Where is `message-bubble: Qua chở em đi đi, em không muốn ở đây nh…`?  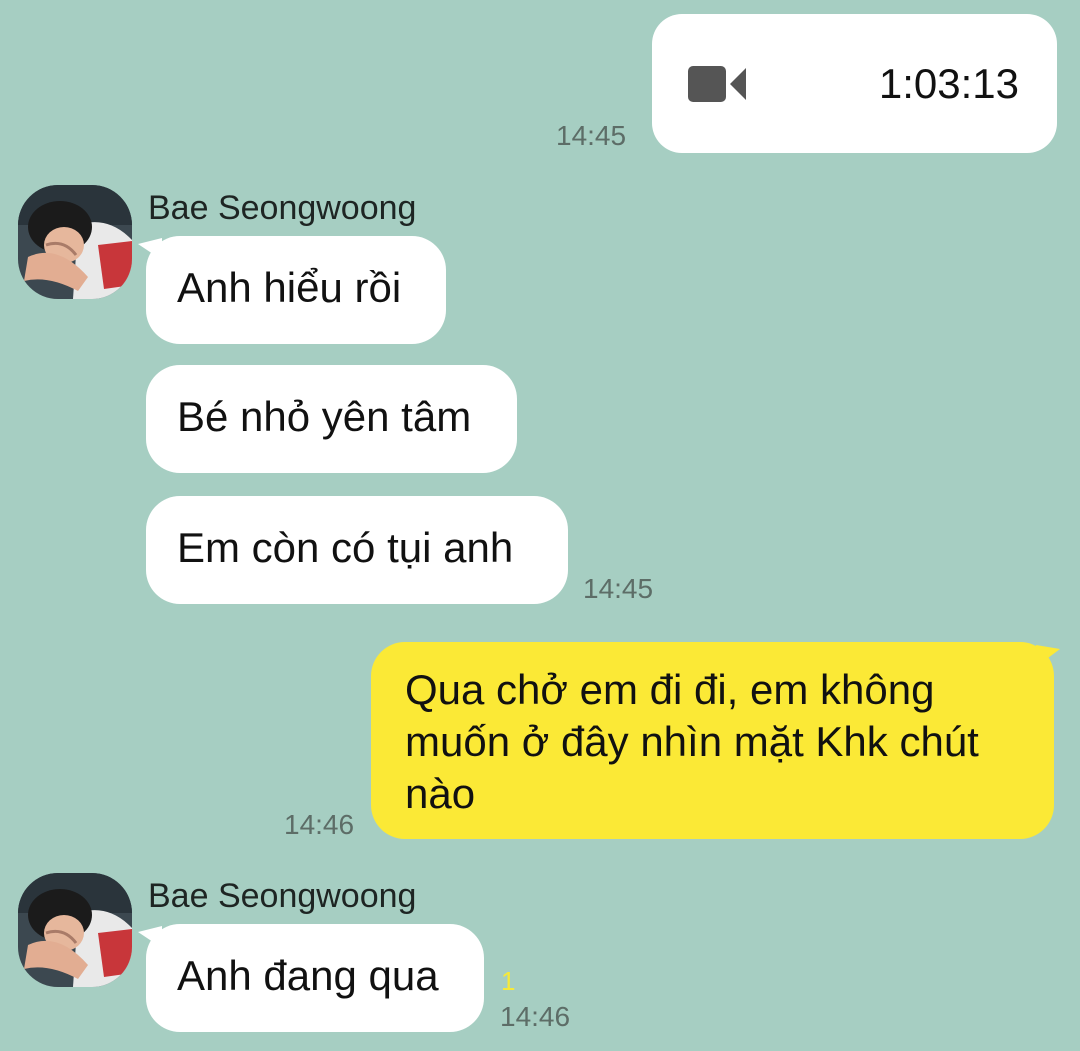 message-bubble: Qua chở em đi đi, em không muốn ở đây nh… is located at coordinates (712, 740).